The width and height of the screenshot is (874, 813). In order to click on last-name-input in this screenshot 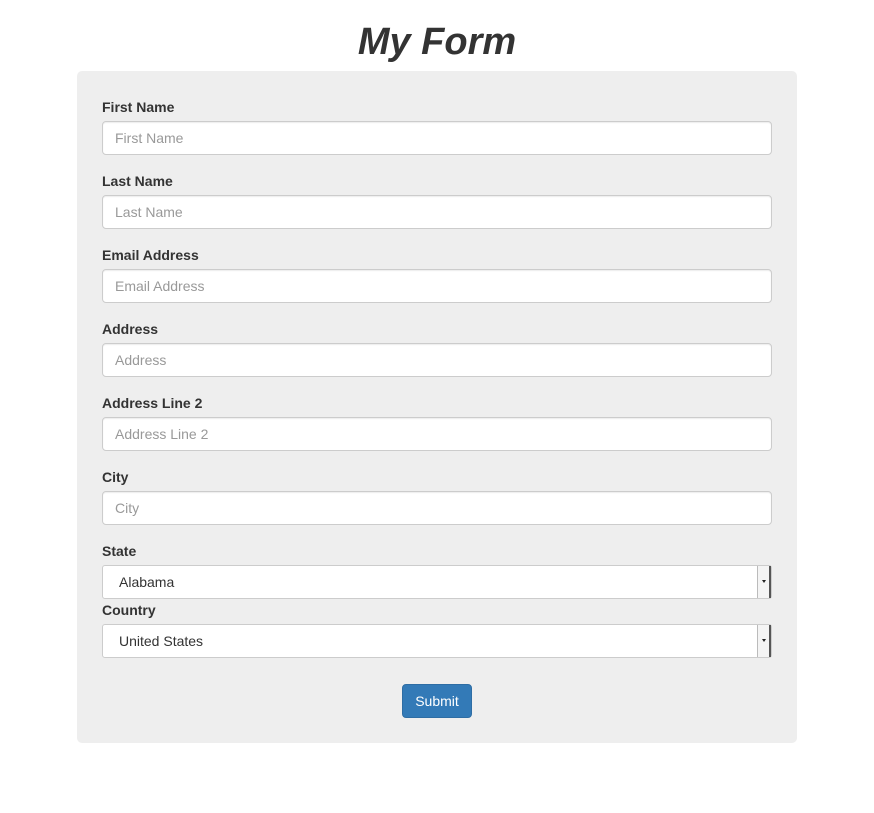, I will do `click(437, 212)`.